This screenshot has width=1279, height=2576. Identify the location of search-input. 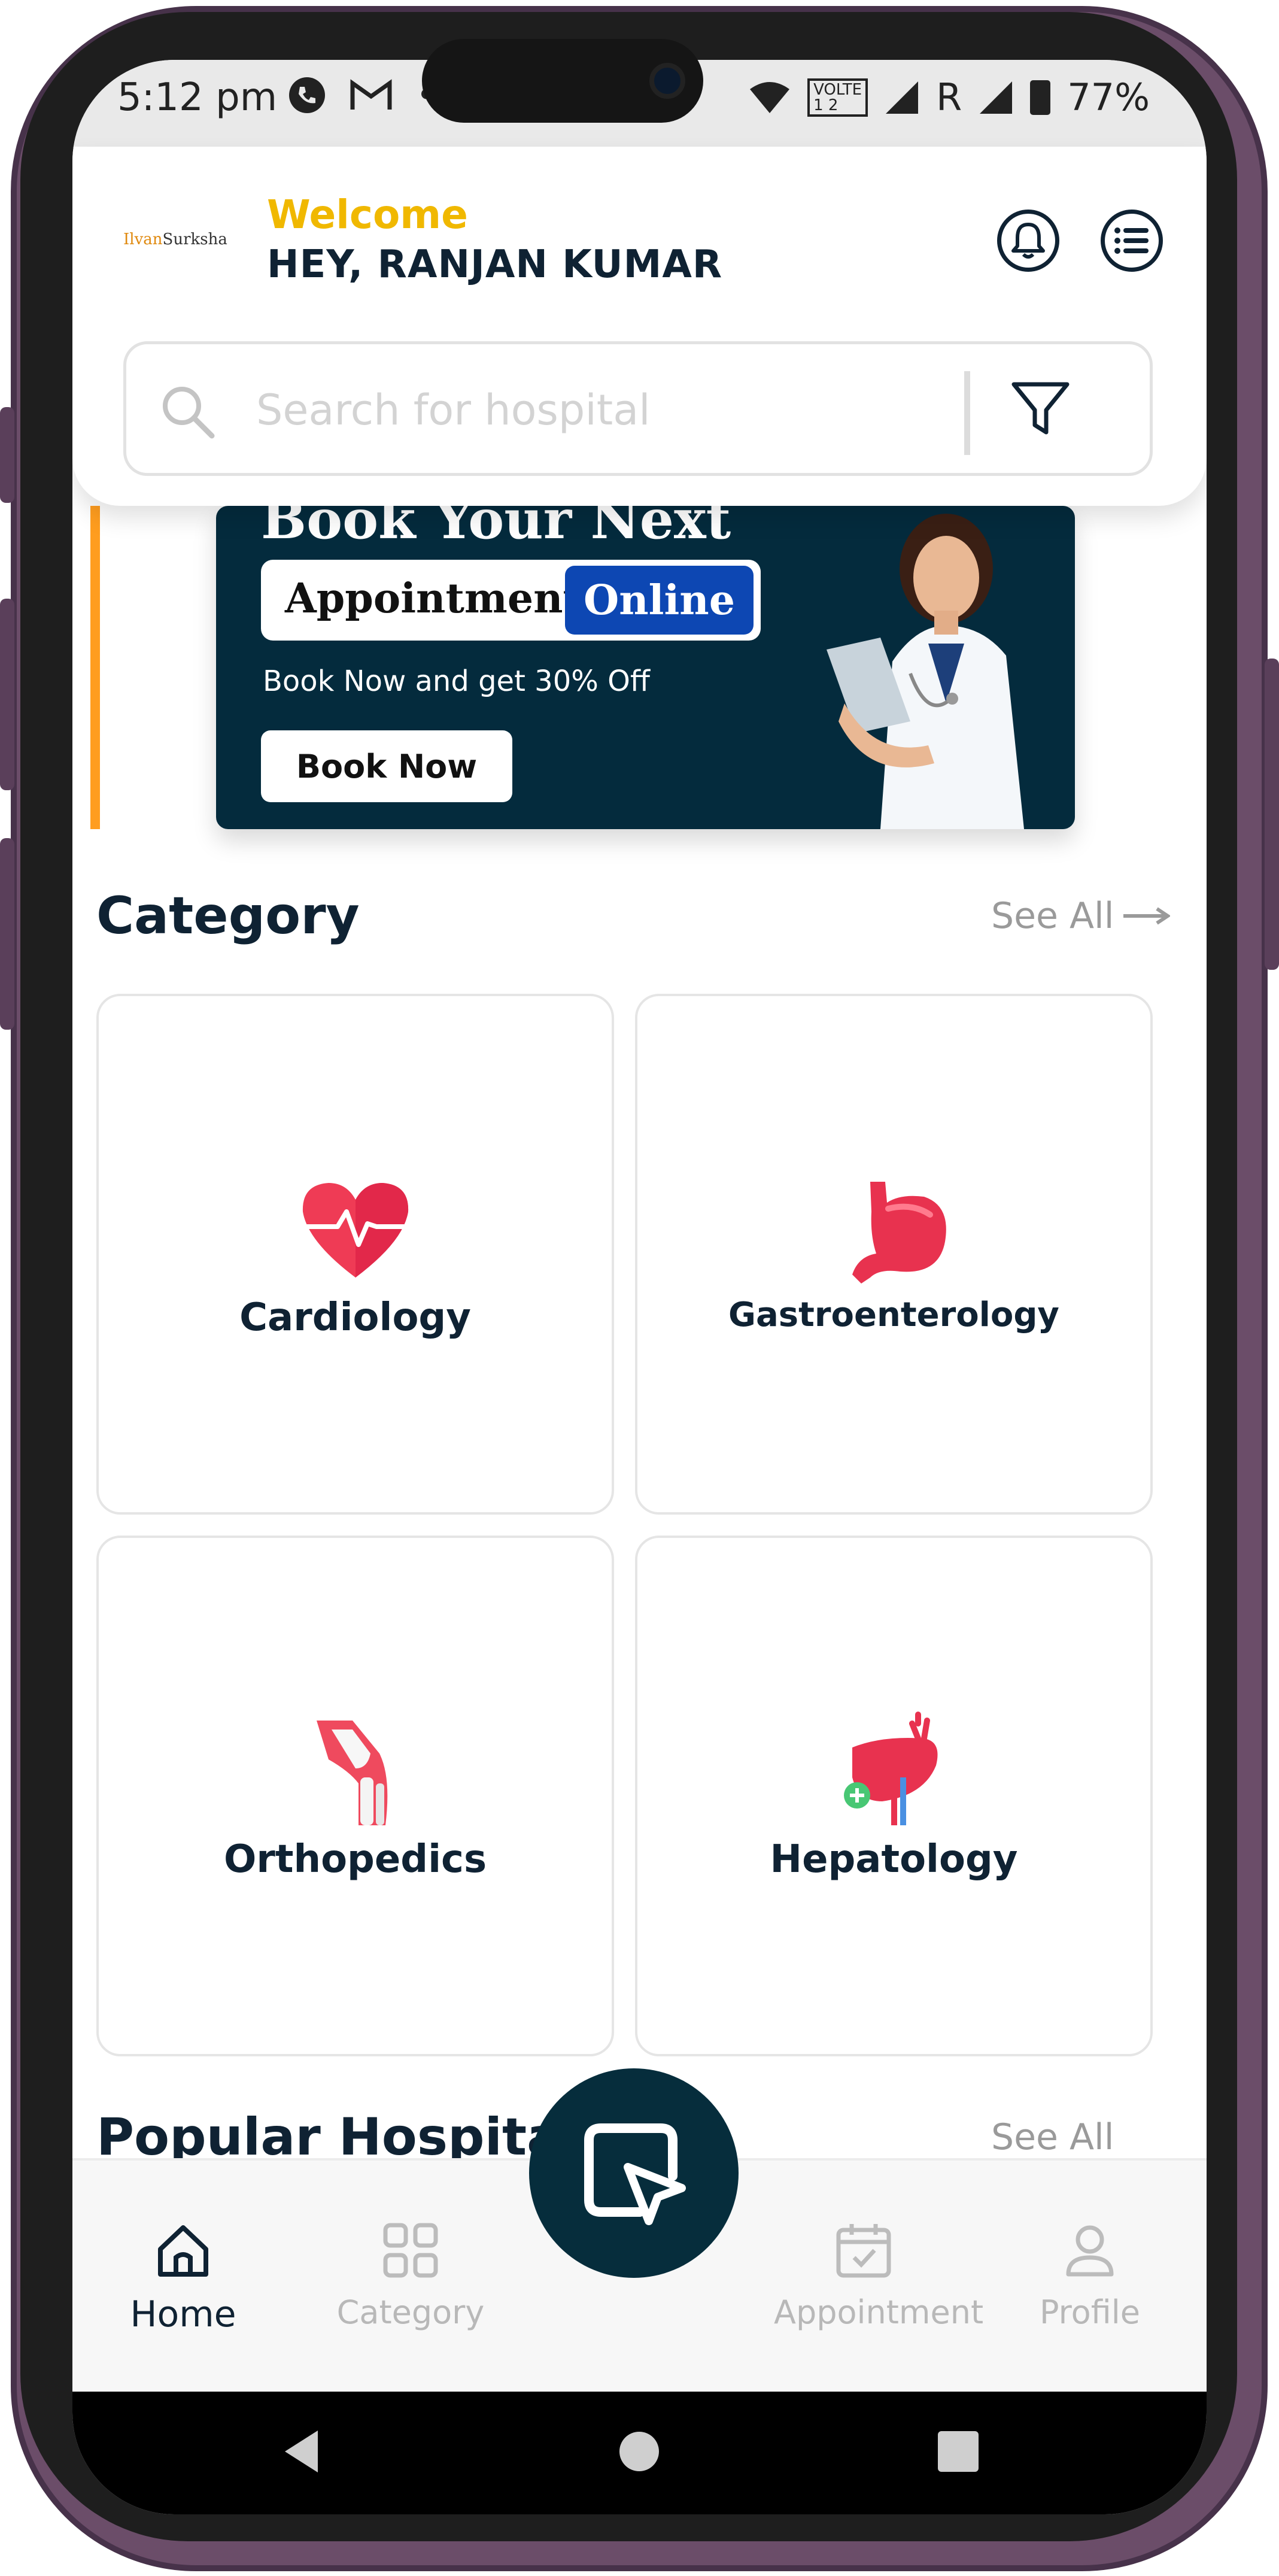
(599, 410).